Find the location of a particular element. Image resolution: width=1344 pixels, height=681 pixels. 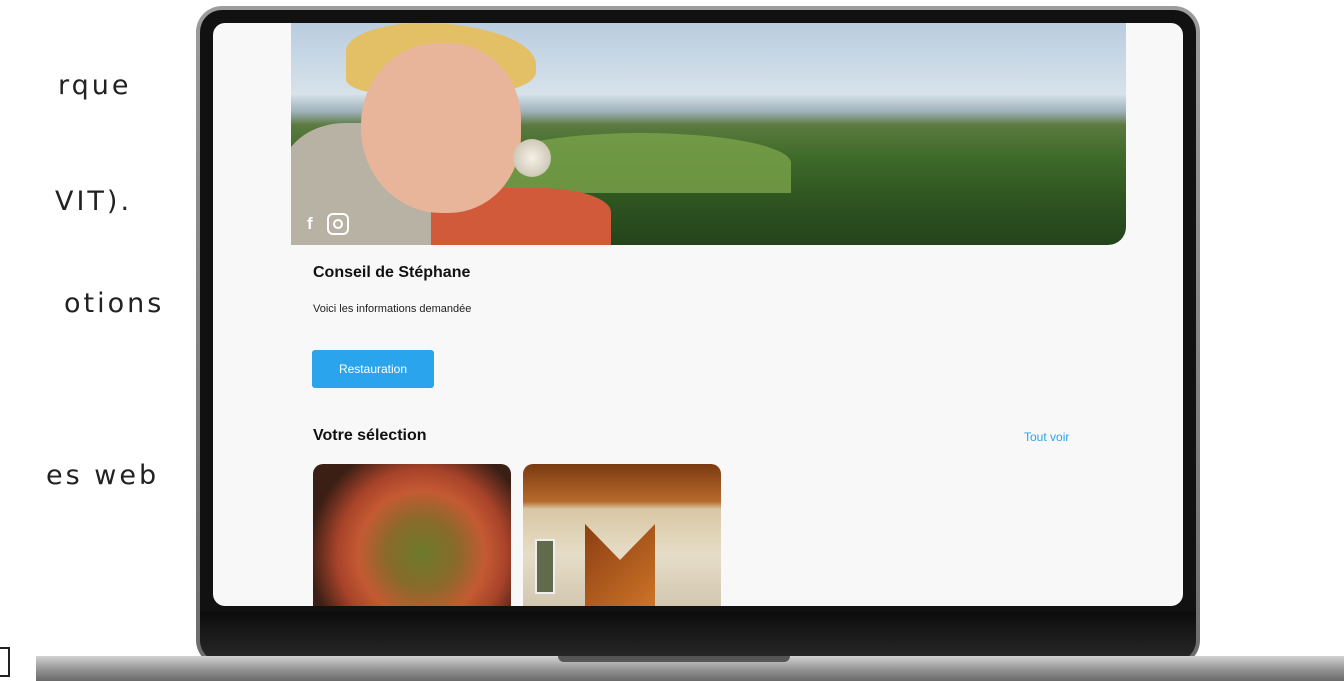

side-marketing-text: rque VIT). otions es web is located at coordinates (100, 340).